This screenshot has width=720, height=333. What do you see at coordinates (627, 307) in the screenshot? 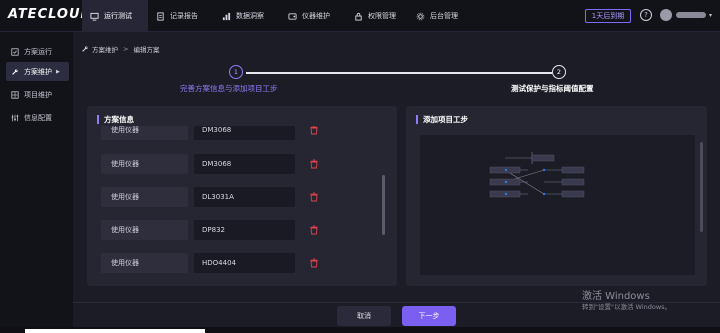
I see `windows-activation-hint: 转到"设置"以激活 Windows。` at bounding box center [627, 307].